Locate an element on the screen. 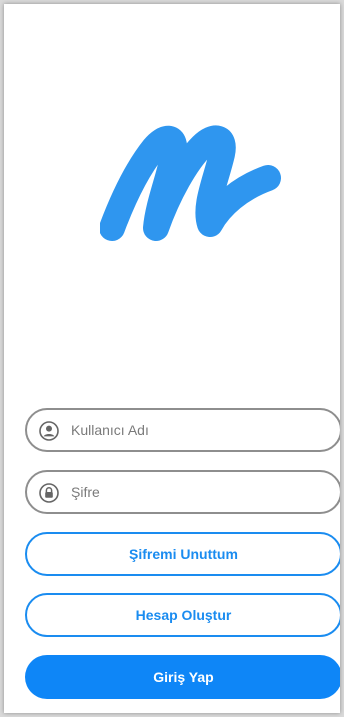 The width and height of the screenshot is (344, 717). create-account-button: Hesap Oluştur is located at coordinates (182, 615).